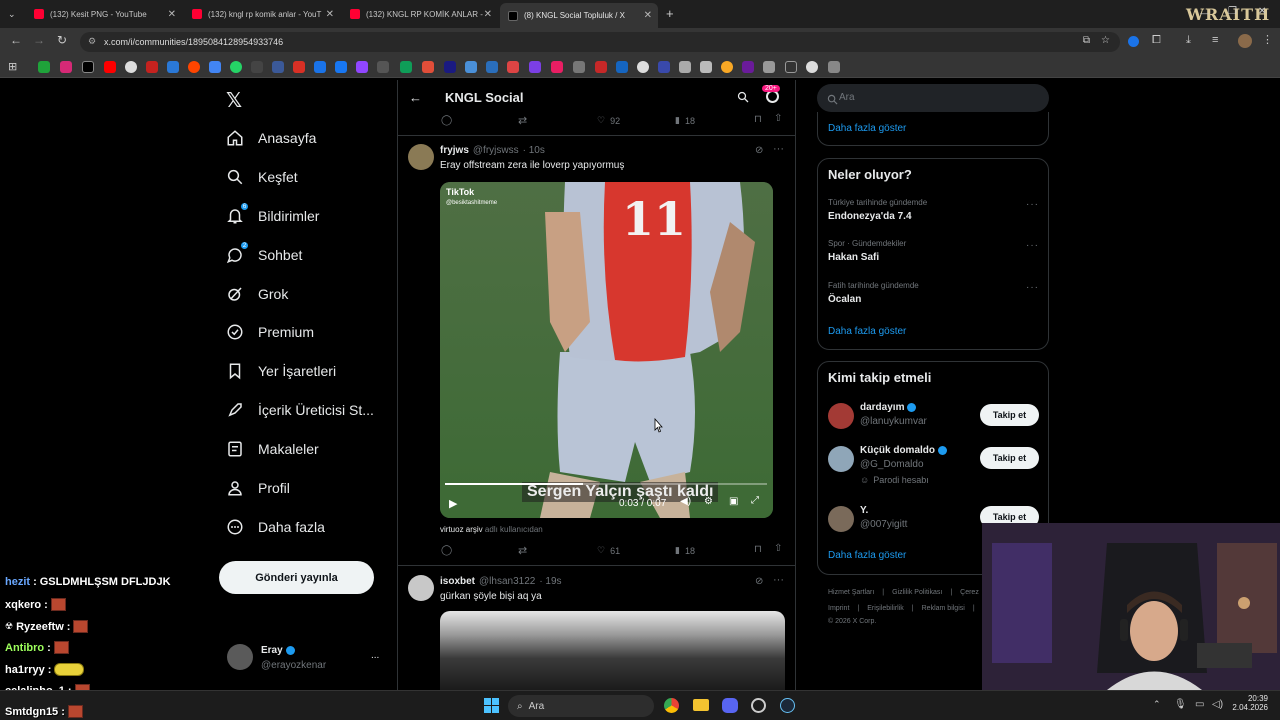 The width and height of the screenshot is (1280, 720). What do you see at coordinates (453, 503) in the screenshot?
I see `play-icon: ▶` at bounding box center [453, 503].